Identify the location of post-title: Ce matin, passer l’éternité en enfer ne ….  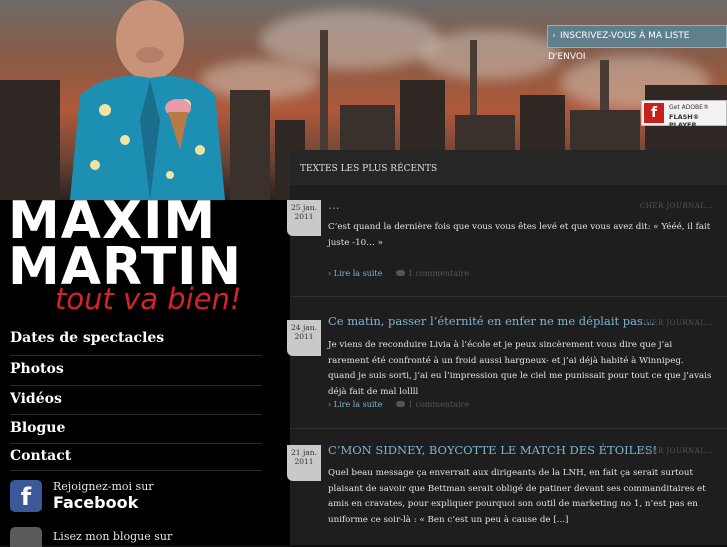
(491, 321).